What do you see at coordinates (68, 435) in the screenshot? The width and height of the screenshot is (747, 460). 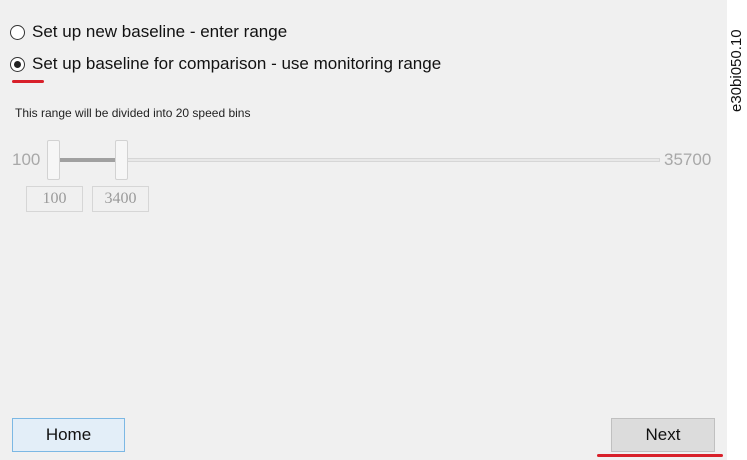 I see `home-button: Home` at bounding box center [68, 435].